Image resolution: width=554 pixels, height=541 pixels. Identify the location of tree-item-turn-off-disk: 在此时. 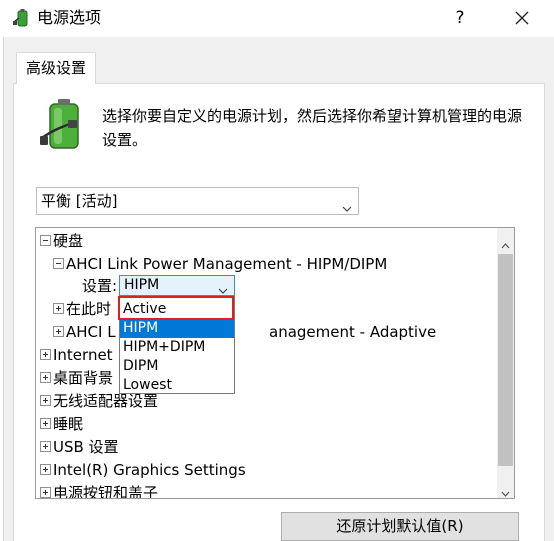
(82, 309).